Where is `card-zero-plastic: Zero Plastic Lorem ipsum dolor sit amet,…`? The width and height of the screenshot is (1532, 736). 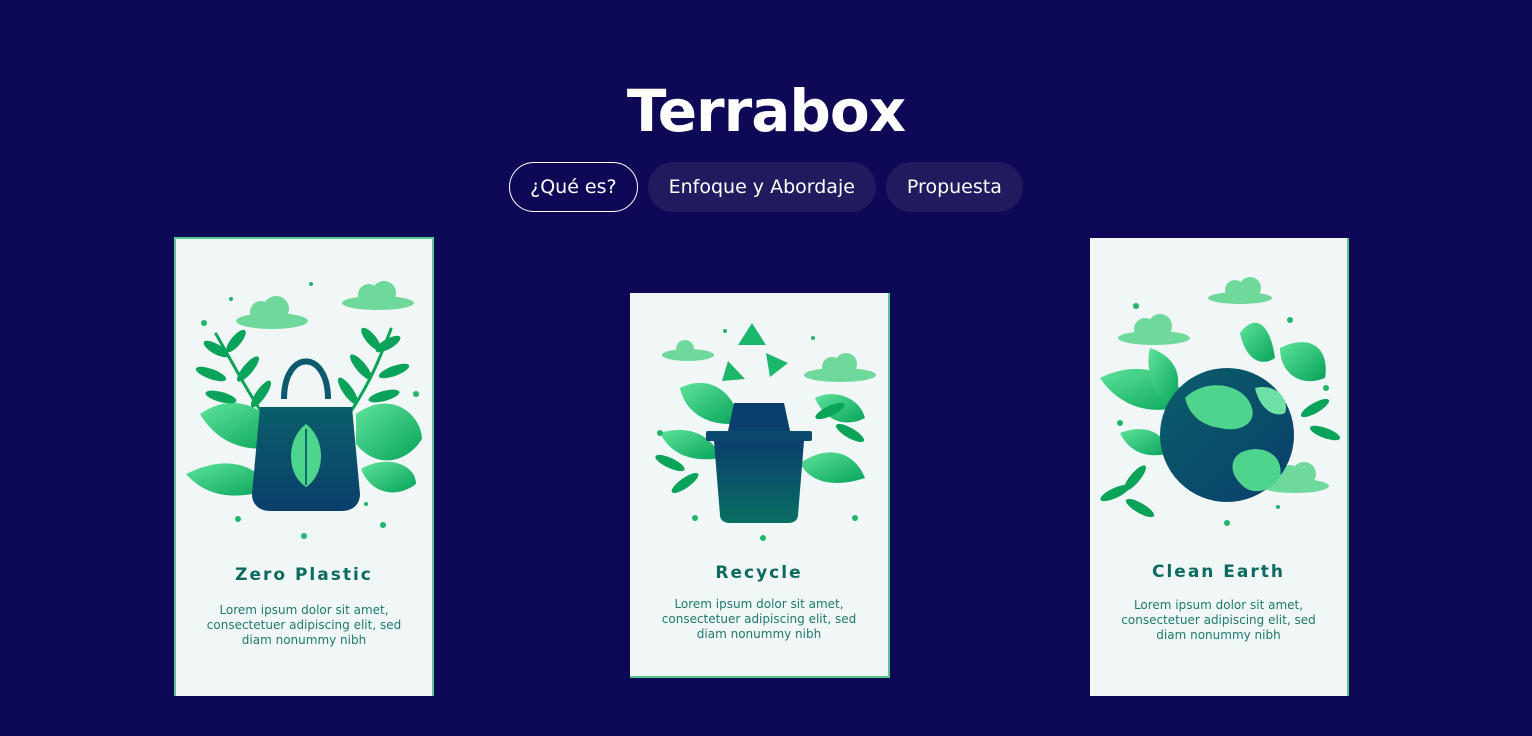 card-zero-plastic: Zero Plastic Lorem ipsum dolor sit amet,… is located at coordinates (304, 466).